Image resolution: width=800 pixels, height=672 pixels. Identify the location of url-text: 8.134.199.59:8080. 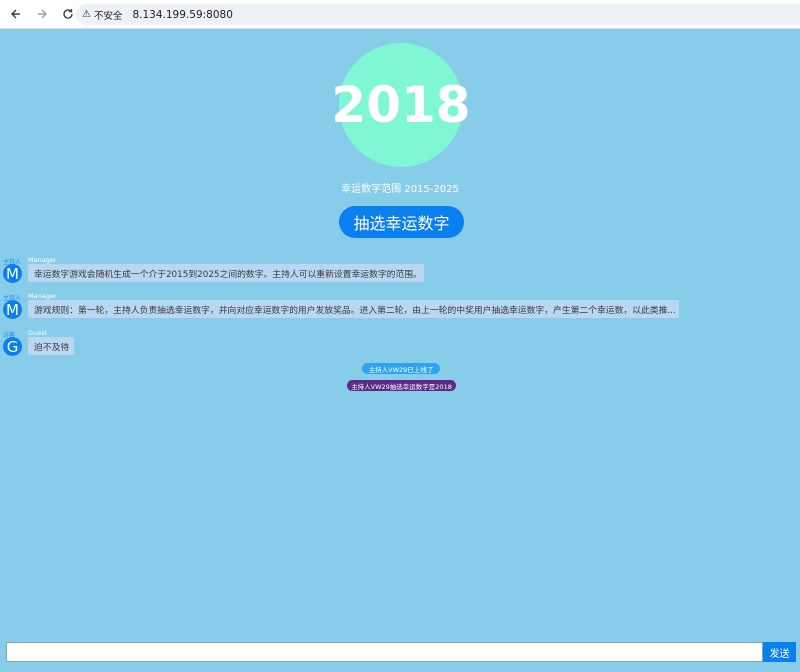
(182, 15).